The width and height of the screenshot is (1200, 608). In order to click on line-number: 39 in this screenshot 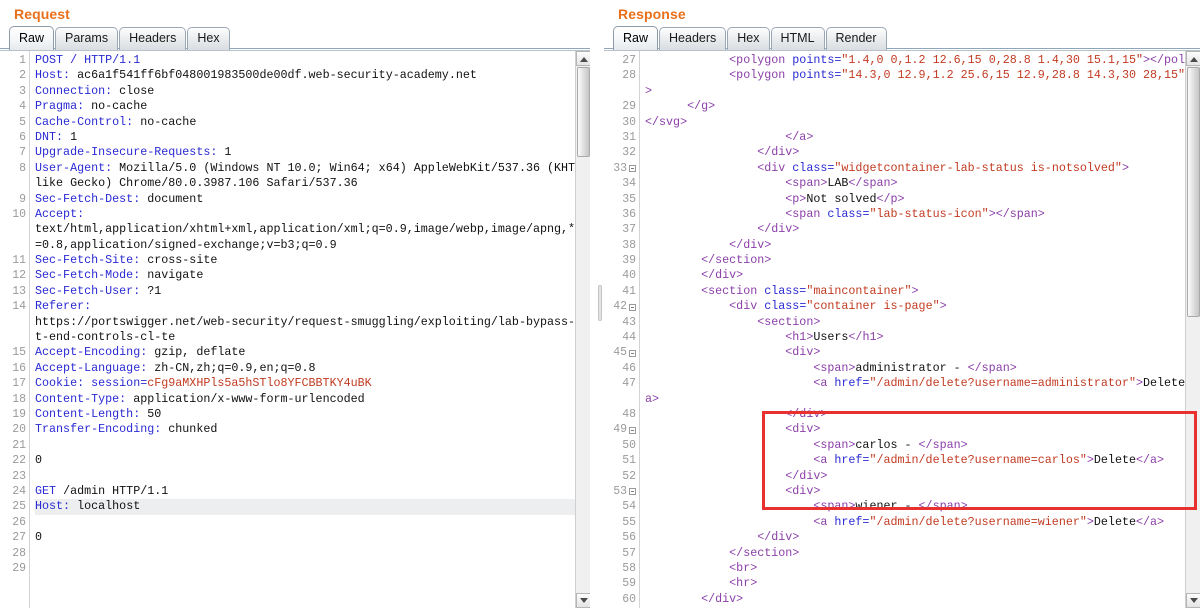, I will do `click(629, 261)`.